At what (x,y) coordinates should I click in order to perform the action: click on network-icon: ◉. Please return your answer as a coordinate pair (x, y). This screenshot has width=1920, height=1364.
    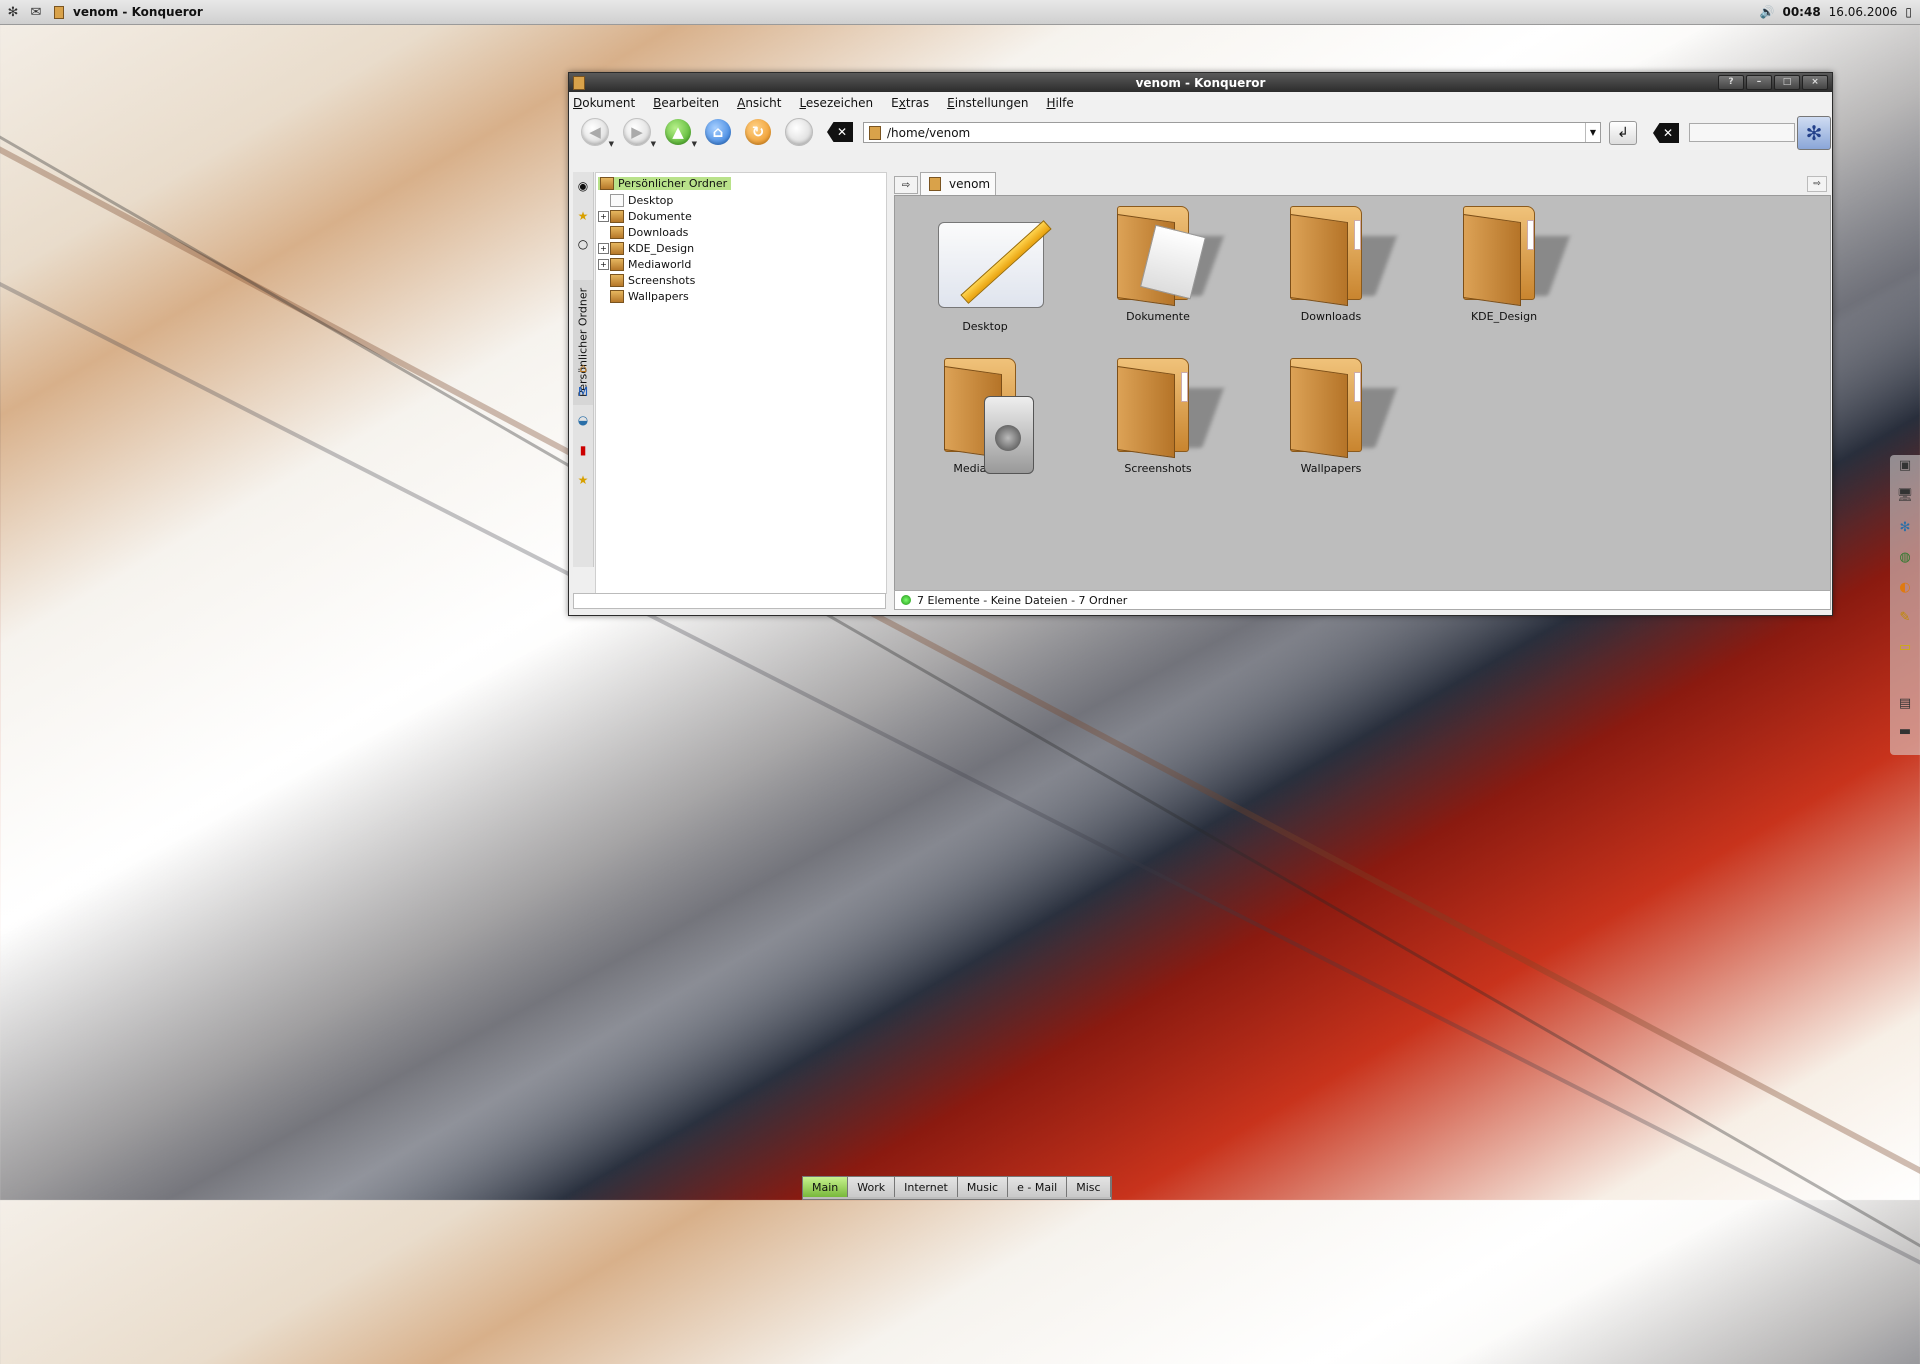
    Looking at the image, I should click on (583, 186).